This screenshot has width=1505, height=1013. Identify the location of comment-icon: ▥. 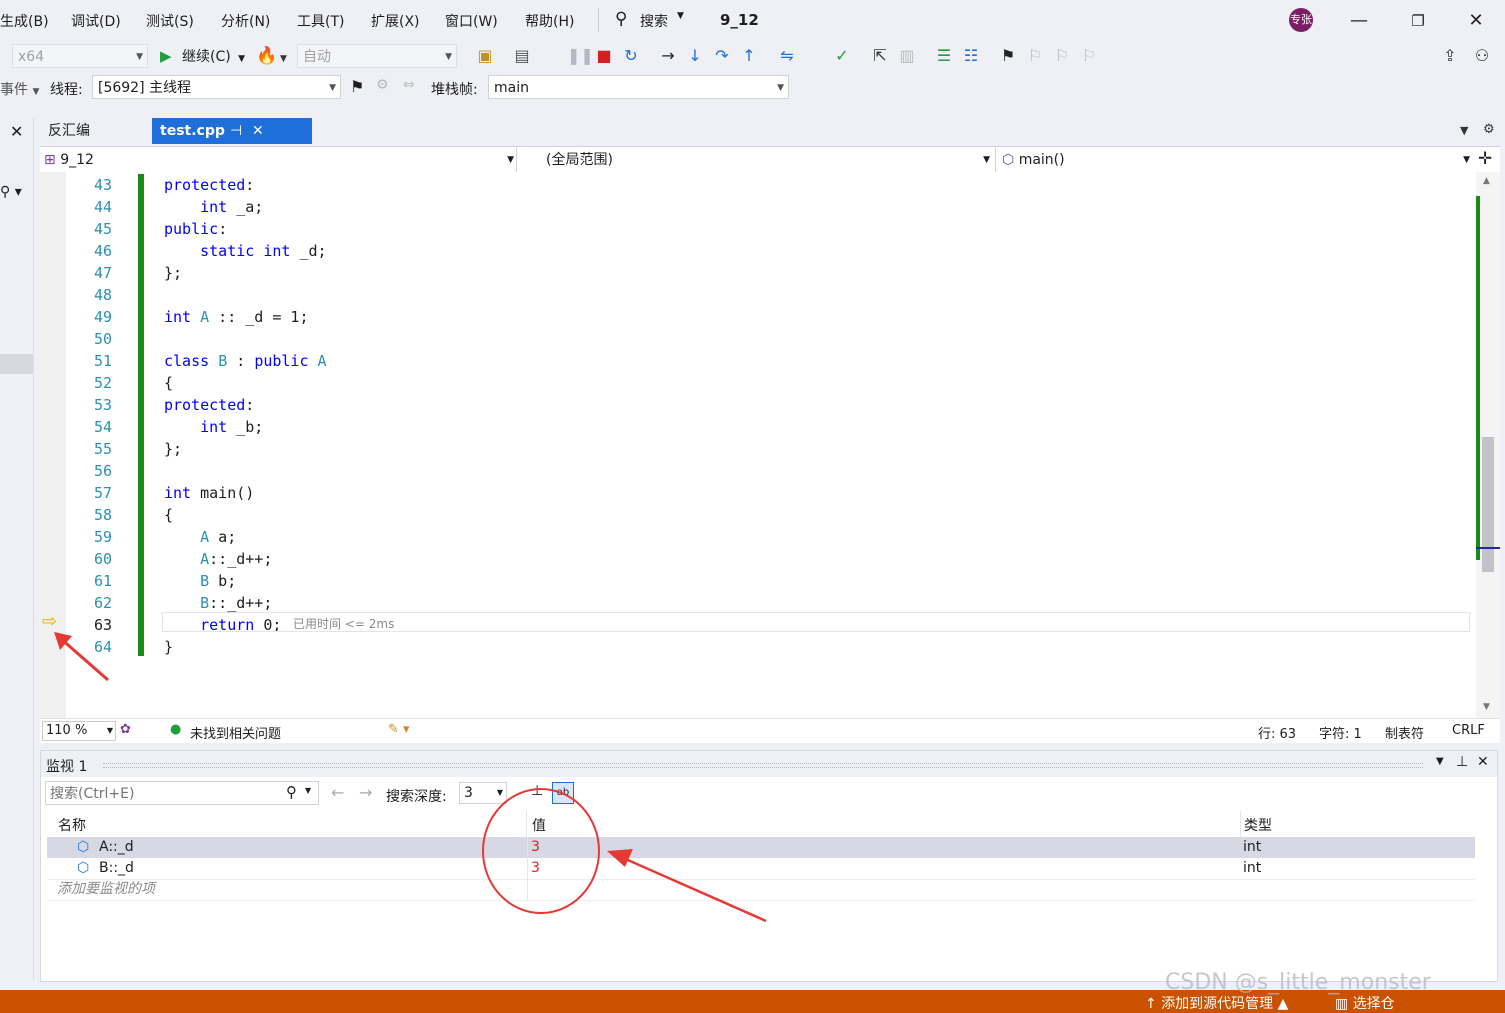
(907, 56).